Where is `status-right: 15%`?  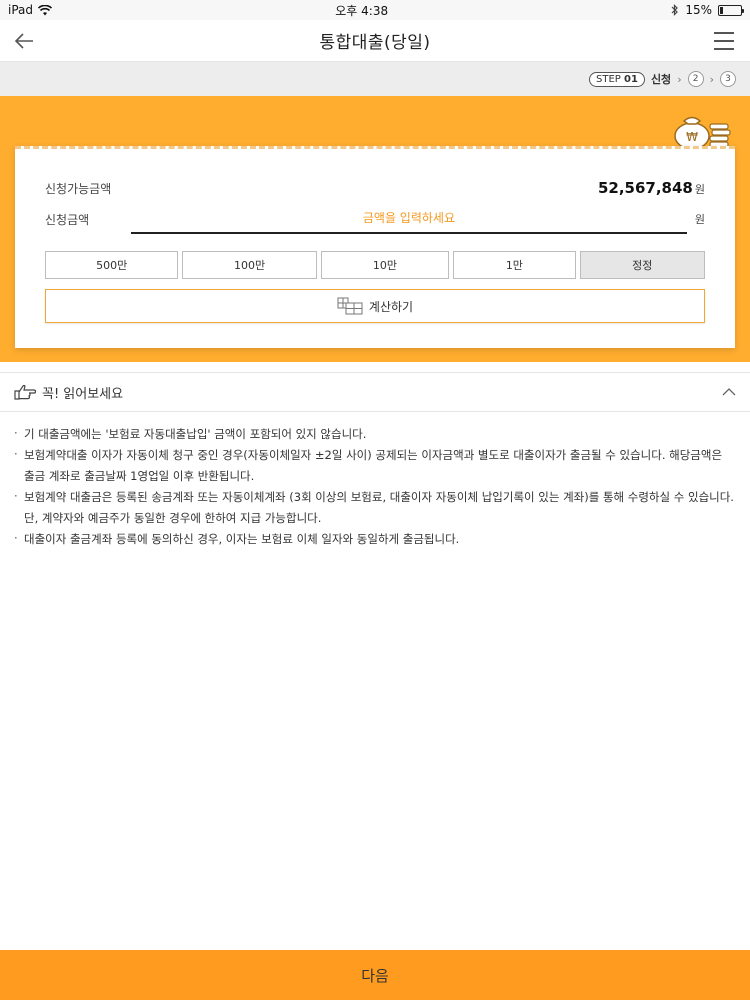 status-right: 15% is located at coordinates (707, 10).